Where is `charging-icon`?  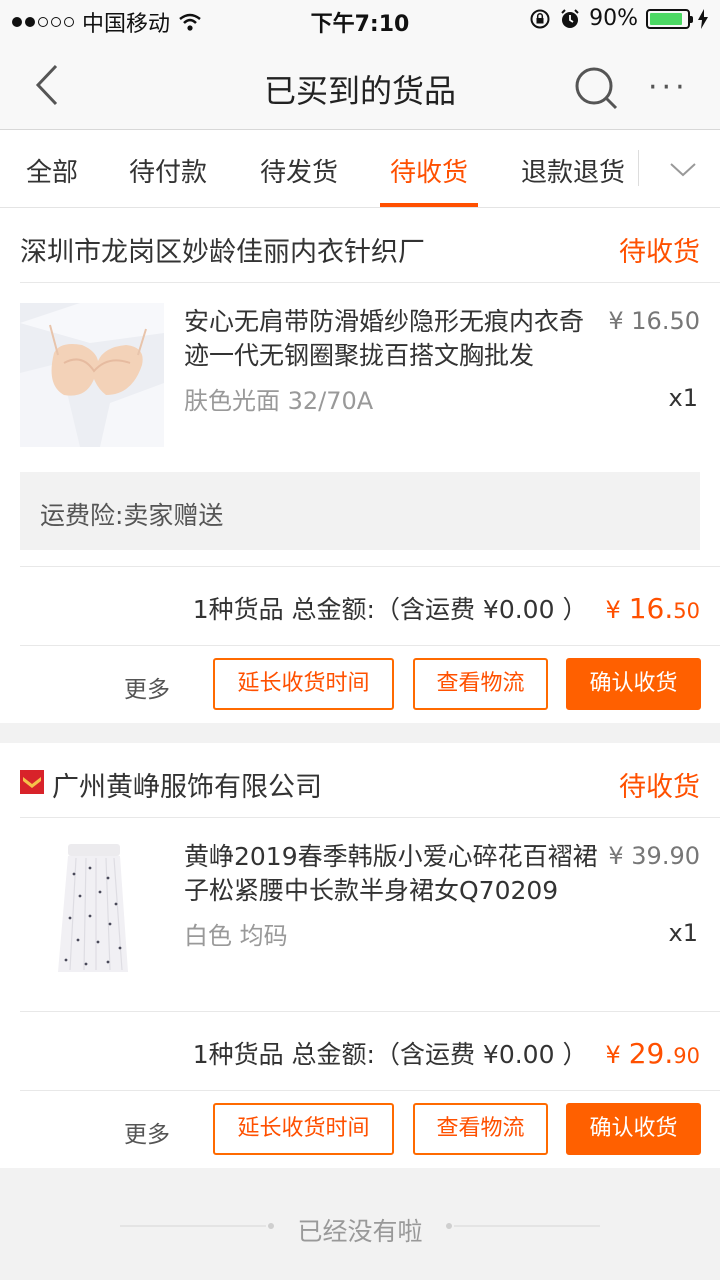
charging-icon is located at coordinates (703, 18).